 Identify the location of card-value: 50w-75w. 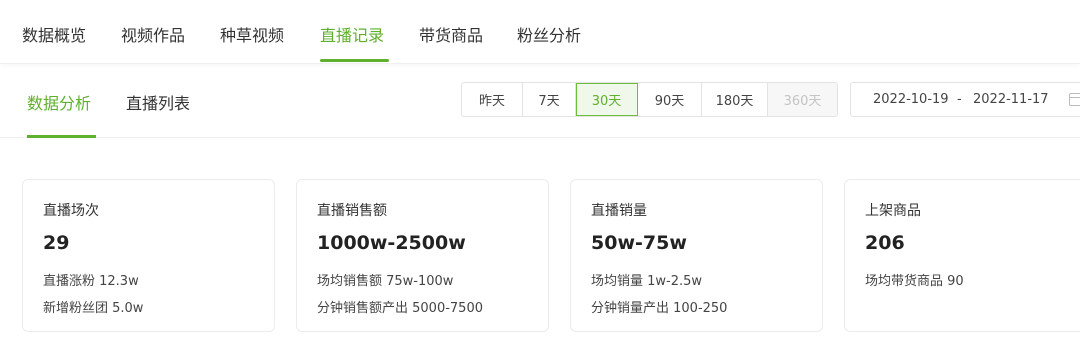
(639, 243).